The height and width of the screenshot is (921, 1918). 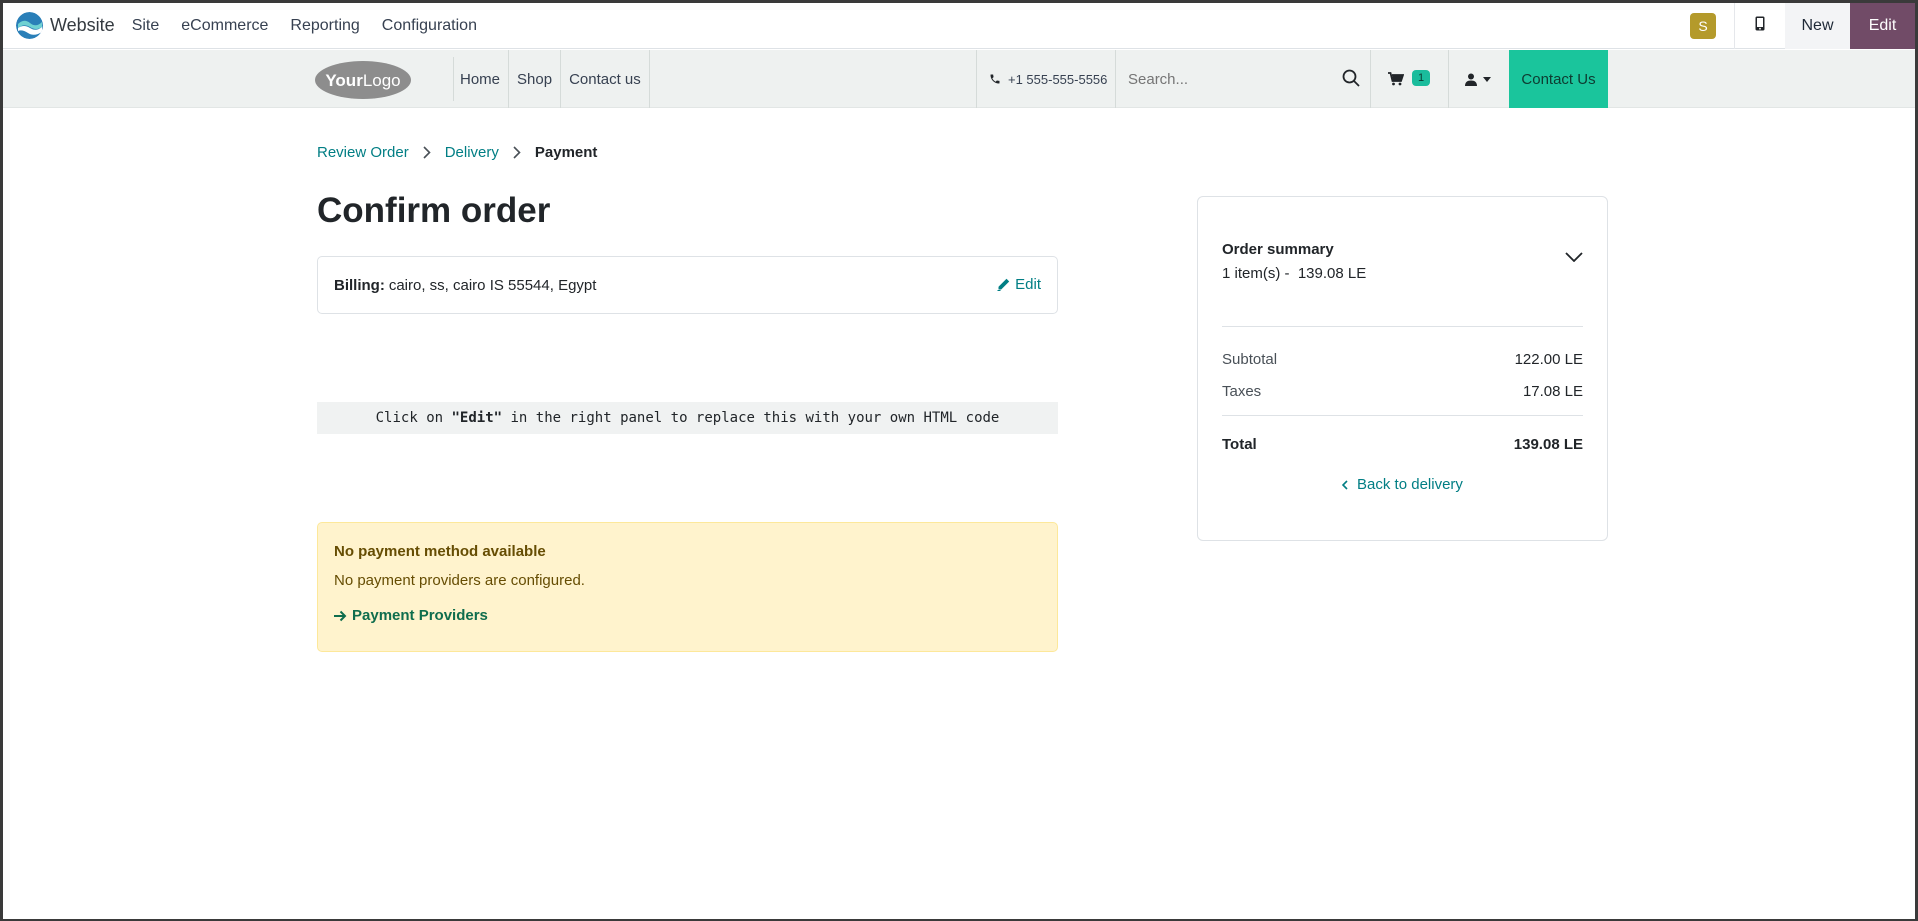 I want to click on app-brand: Website, so click(x=74, y=26).